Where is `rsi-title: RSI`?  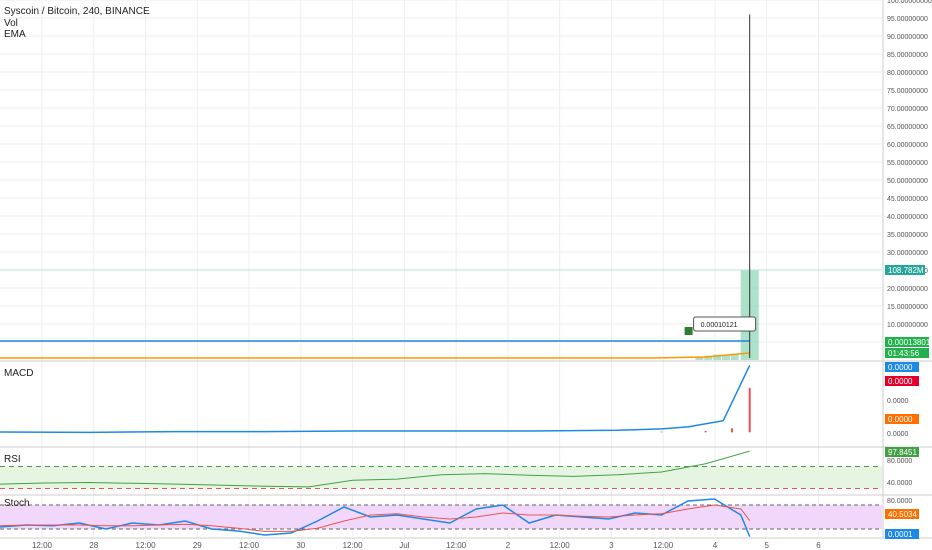 rsi-title: RSI is located at coordinates (12, 459).